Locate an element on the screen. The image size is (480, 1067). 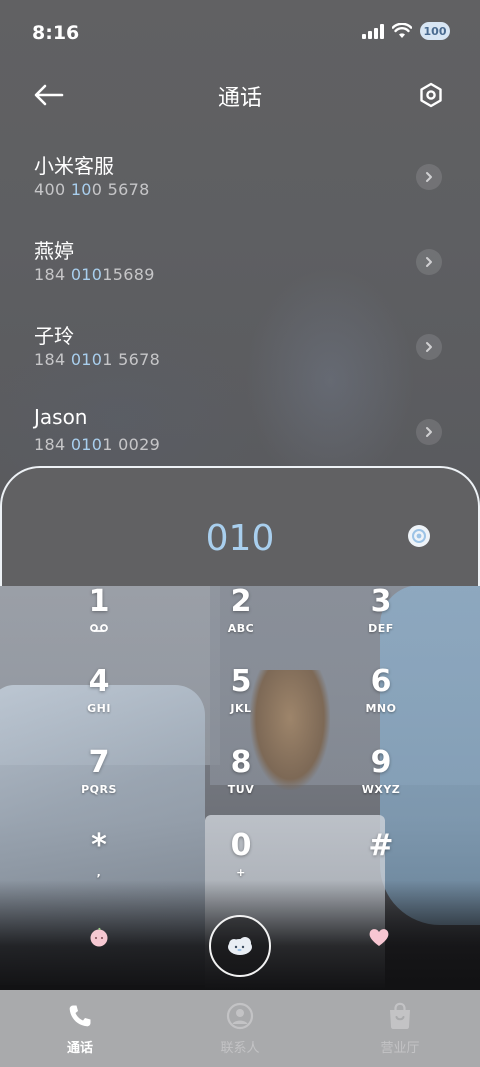
contact-name: Jason is located at coordinates (61, 417).